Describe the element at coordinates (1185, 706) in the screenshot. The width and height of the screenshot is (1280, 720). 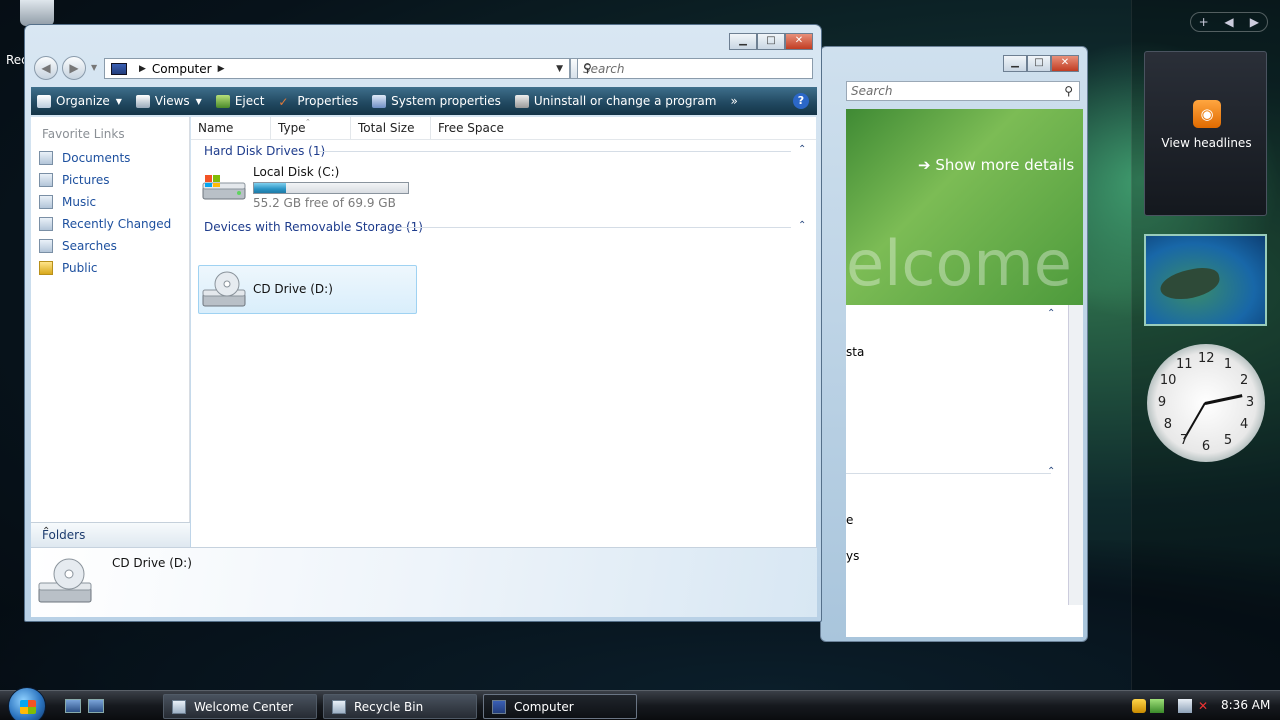
I see `network-icon` at that location.